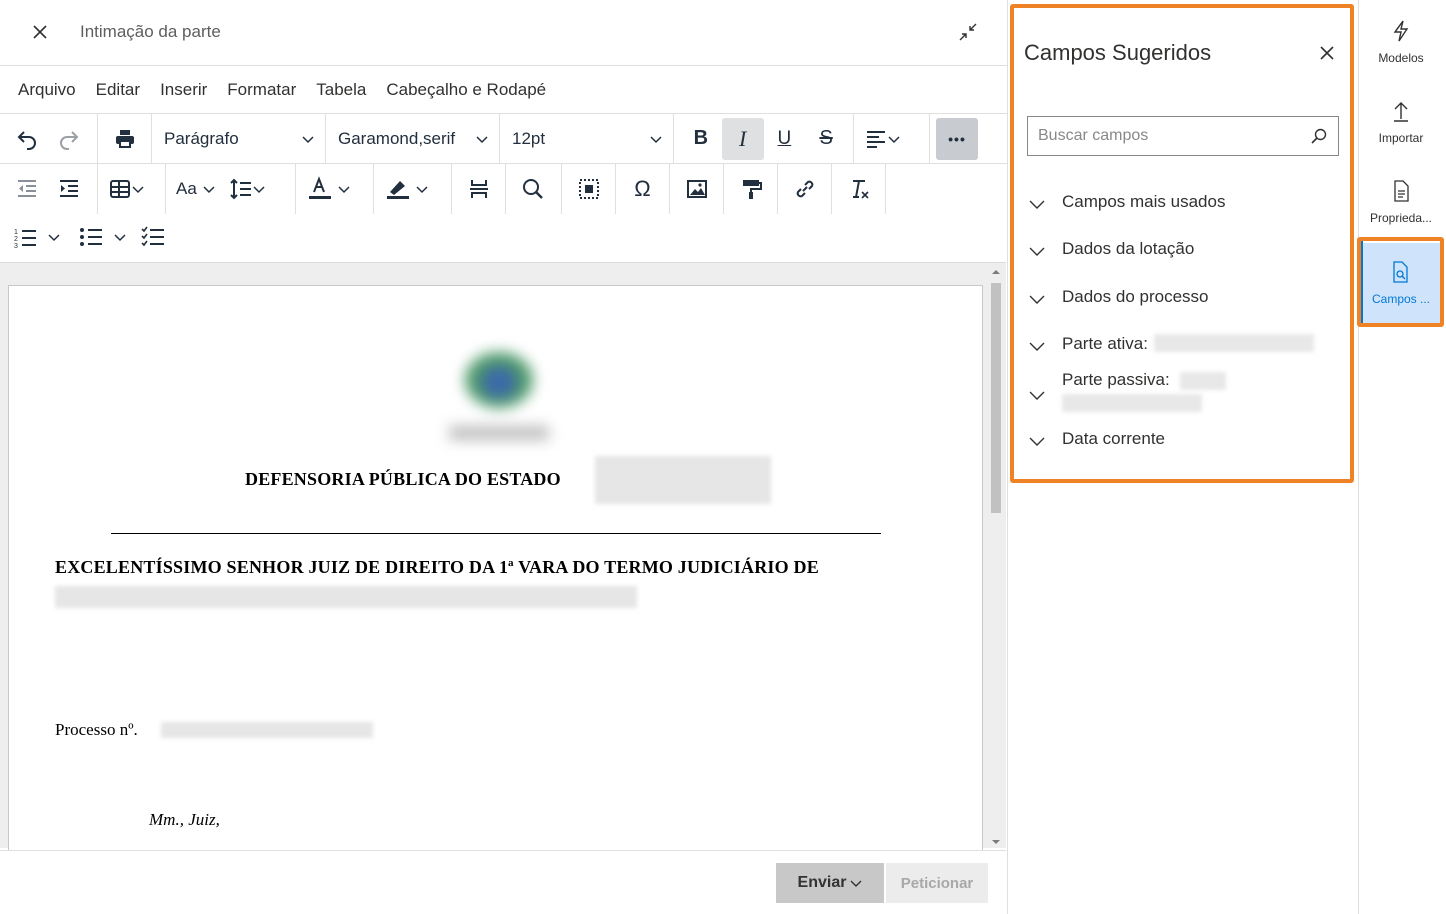 The width and height of the screenshot is (1446, 914). I want to click on menu-inserir: Inserir, so click(183, 90).